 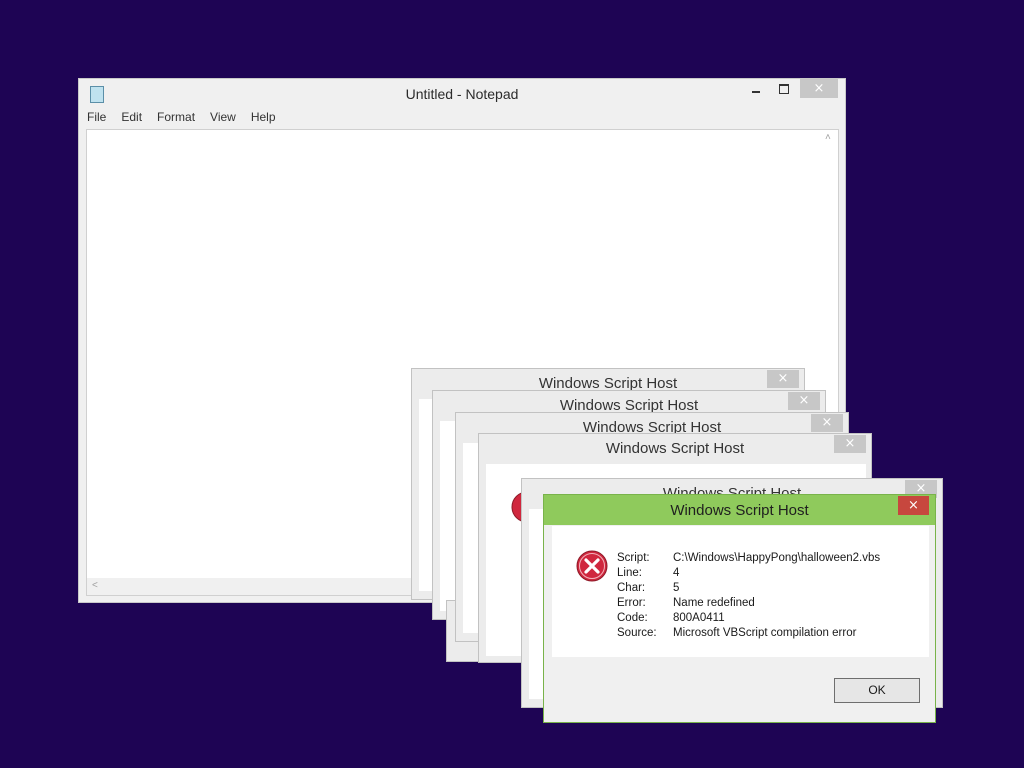 What do you see at coordinates (699, 618) in the screenshot?
I see `value-code: 800A0411` at bounding box center [699, 618].